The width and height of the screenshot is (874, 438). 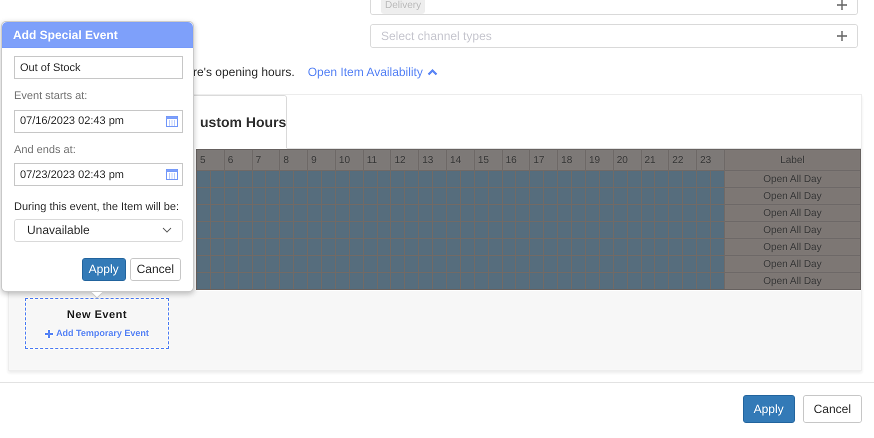 What do you see at coordinates (516, 160) in the screenshot?
I see `table-header-cell: 16` at bounding box center [516, 160].